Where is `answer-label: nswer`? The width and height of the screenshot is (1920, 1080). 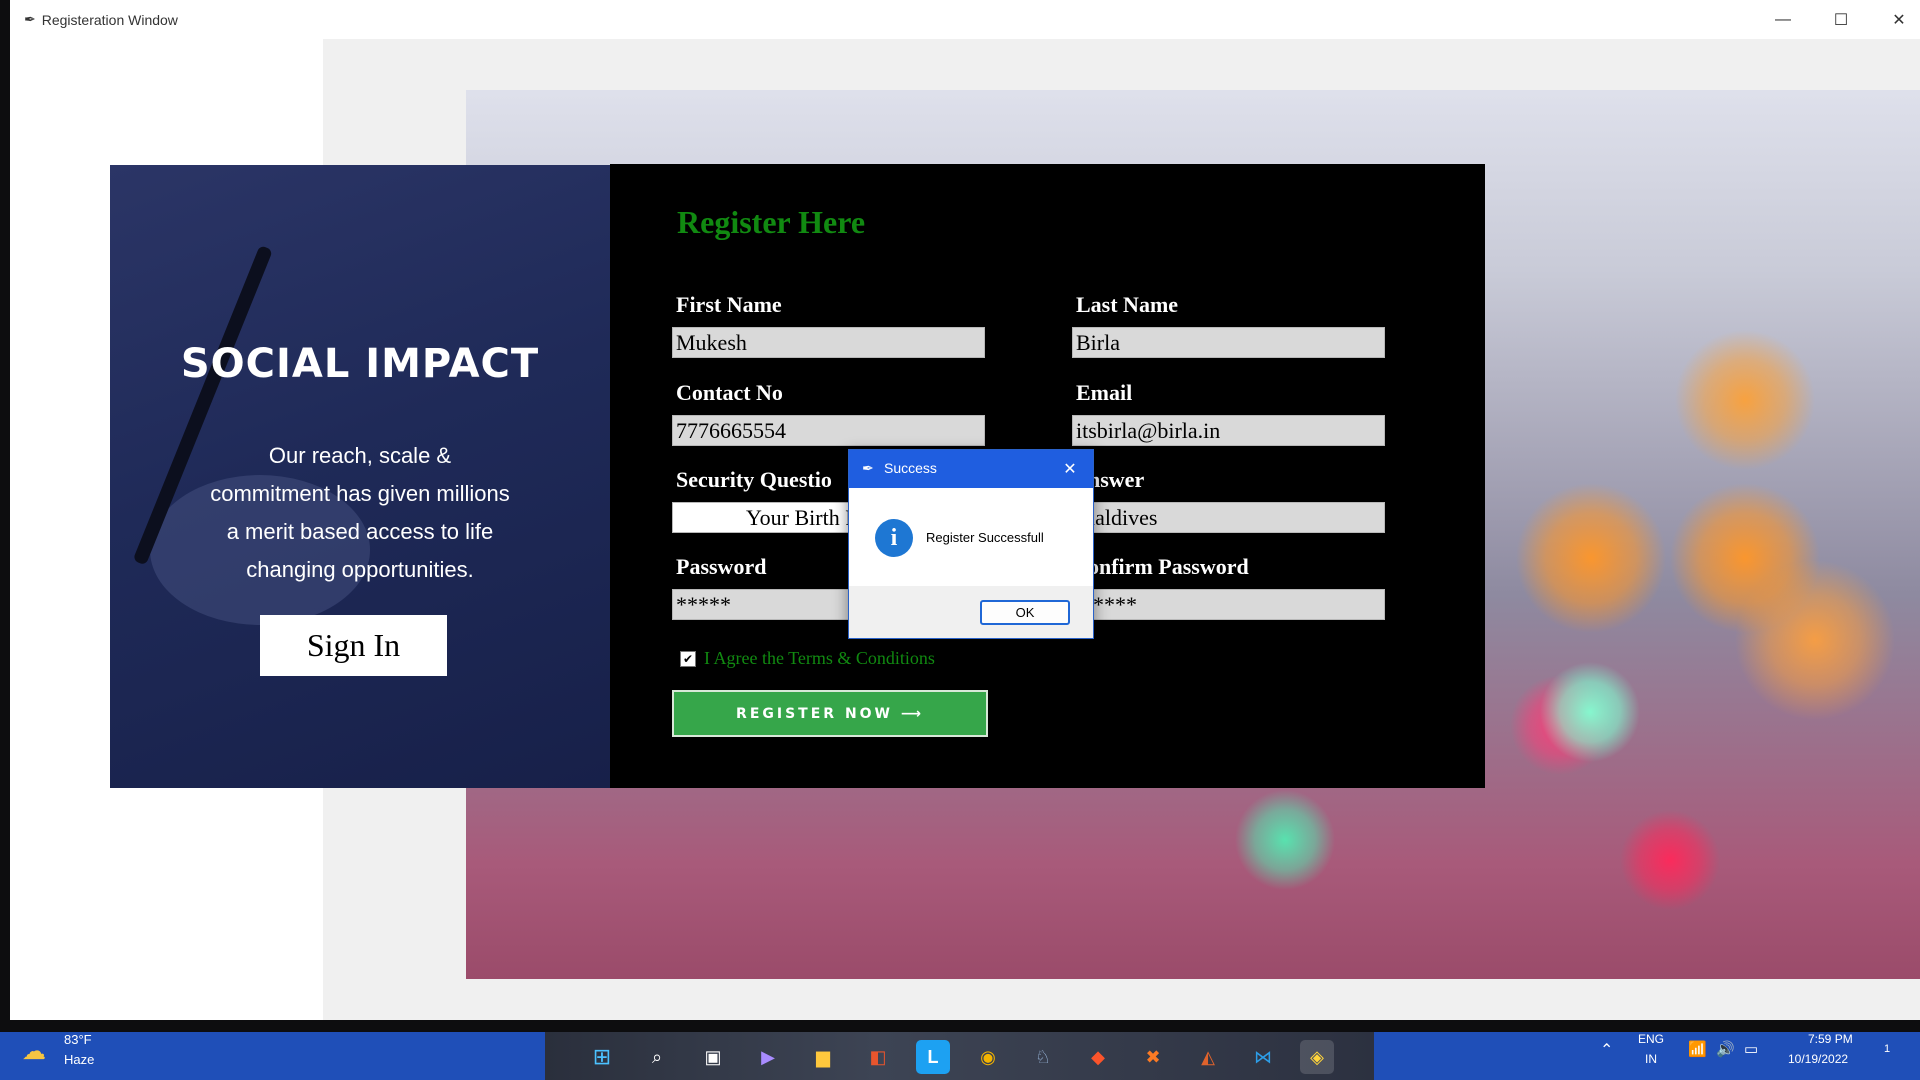
answer-label: nswer is located at coordinates (1116, 479).